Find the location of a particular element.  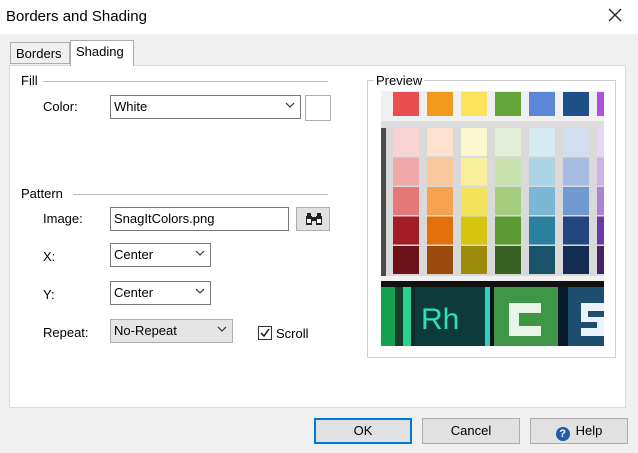

scroll-label: Scroll is located at coordinates (292, 333).